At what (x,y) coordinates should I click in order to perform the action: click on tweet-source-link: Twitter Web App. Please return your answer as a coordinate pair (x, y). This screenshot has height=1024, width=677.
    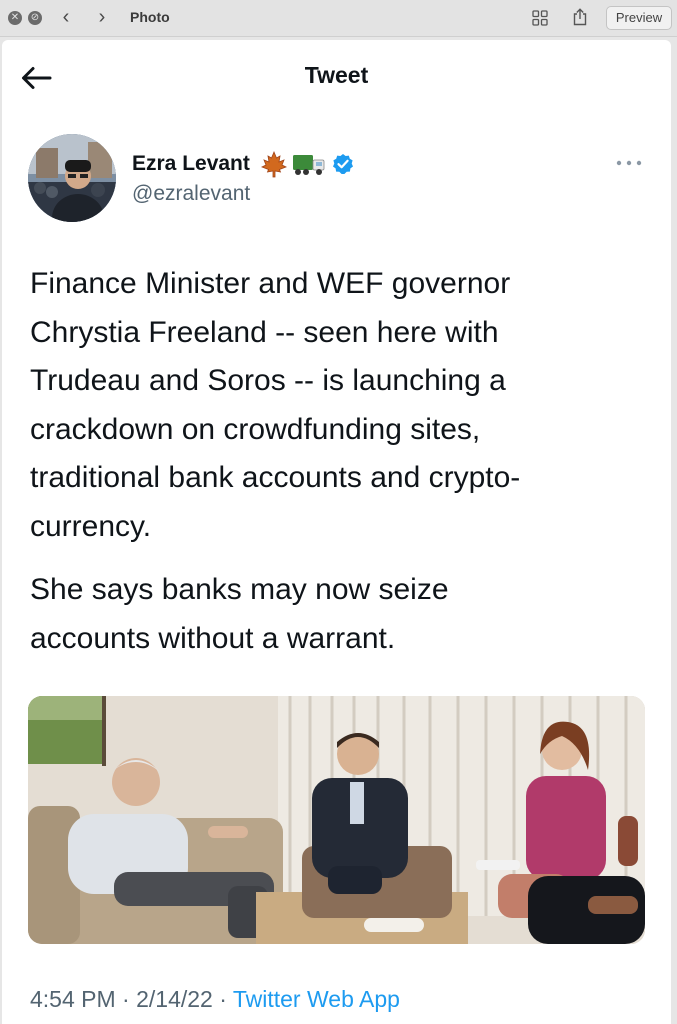
    Looking at the image, I should click on (316, 999).